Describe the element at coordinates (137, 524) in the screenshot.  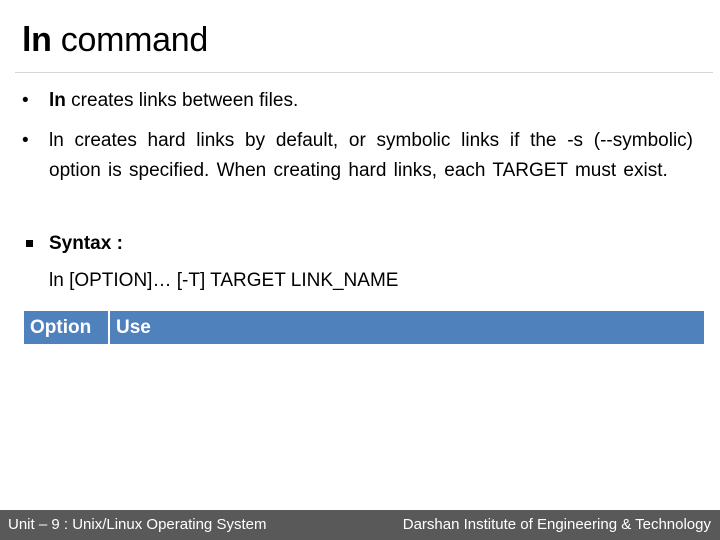
I see `footer-unit-label: Unit – 9 : Unix/Linux Operating System` at that location.